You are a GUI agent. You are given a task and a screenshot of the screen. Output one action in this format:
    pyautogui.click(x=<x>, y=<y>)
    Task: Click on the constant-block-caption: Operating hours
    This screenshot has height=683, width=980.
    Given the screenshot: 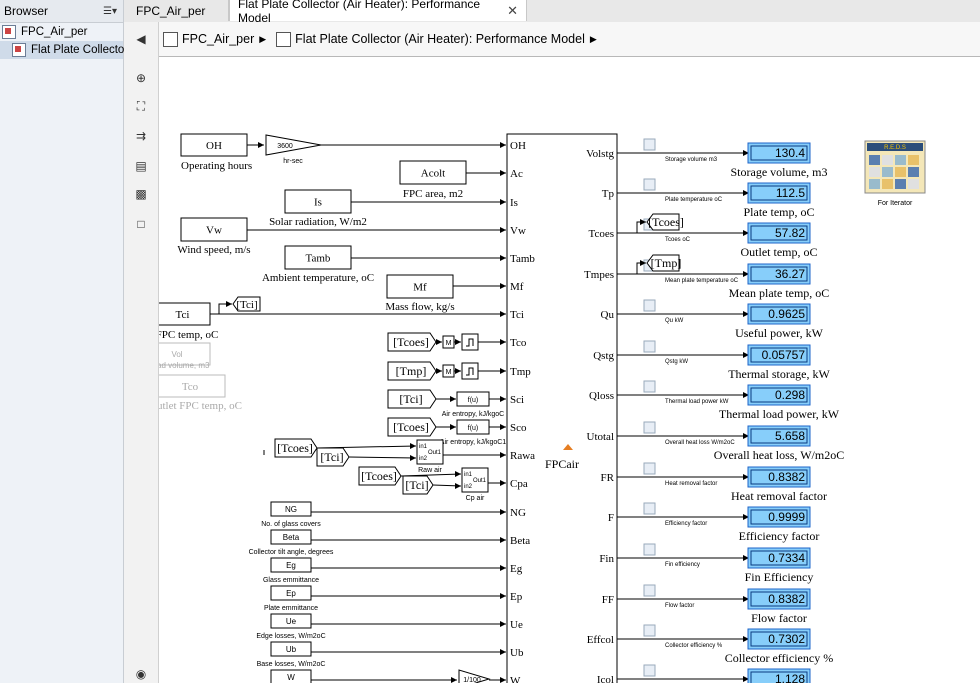 What is the action you would take?
    pyautogui.click(x=216, y=166)
    